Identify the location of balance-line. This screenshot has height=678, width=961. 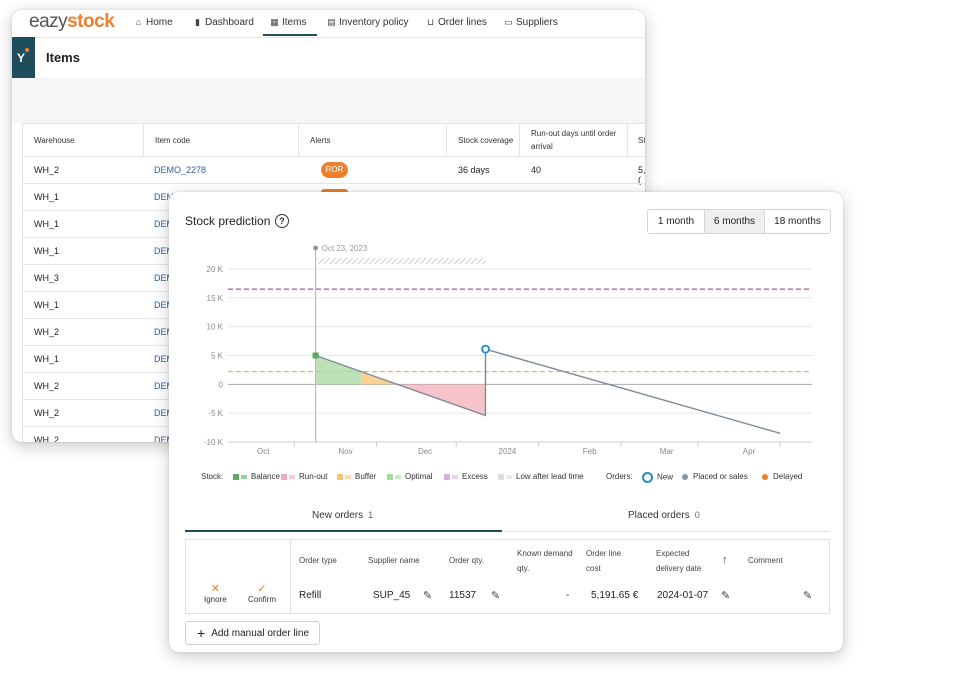
(548, 391).